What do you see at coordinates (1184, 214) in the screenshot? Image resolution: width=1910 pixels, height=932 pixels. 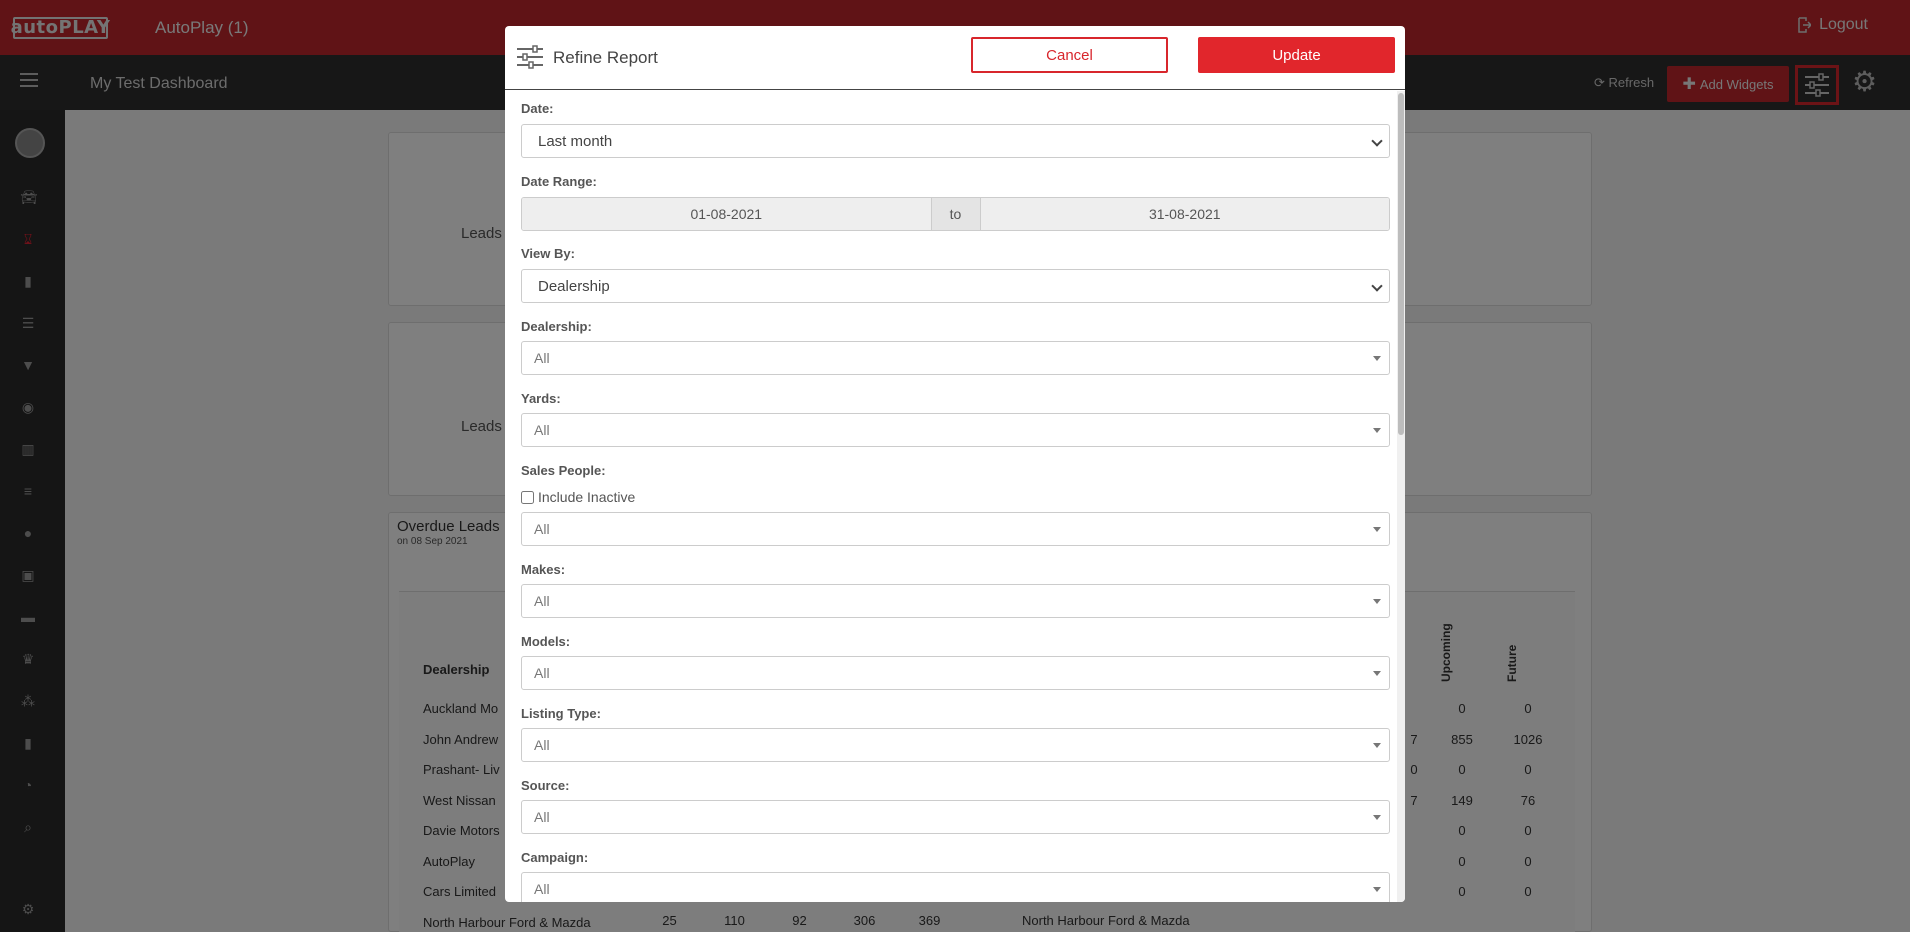 I see `date-to-input: 31-08-2021` at bounding box center [1184, 214].